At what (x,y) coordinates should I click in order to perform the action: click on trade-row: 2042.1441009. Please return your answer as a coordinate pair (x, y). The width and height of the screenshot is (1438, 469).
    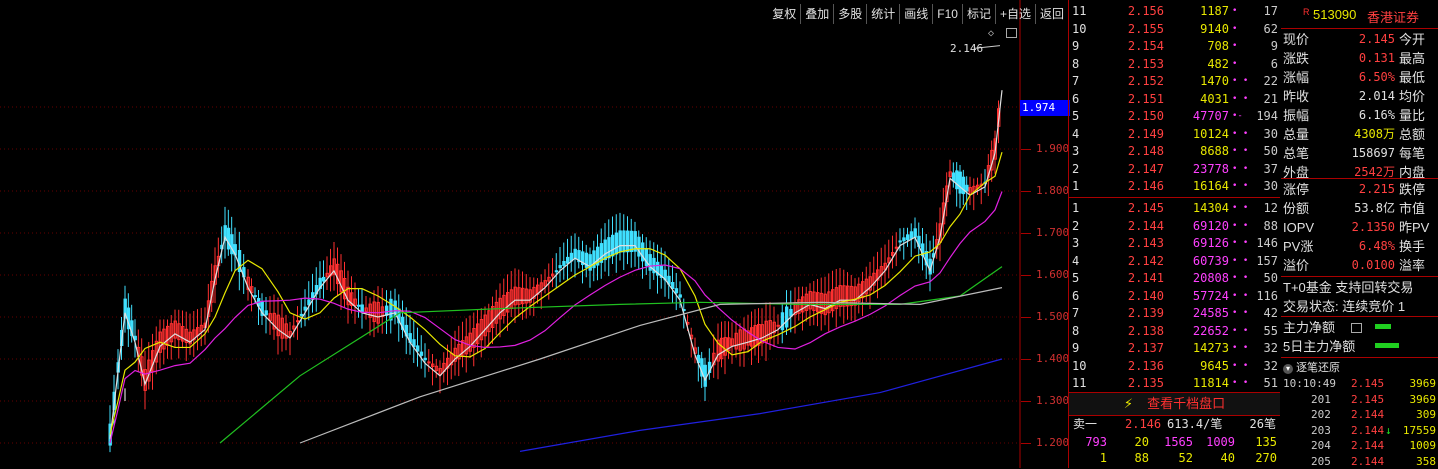
    Looking at the image, I should click on (1359, 446).